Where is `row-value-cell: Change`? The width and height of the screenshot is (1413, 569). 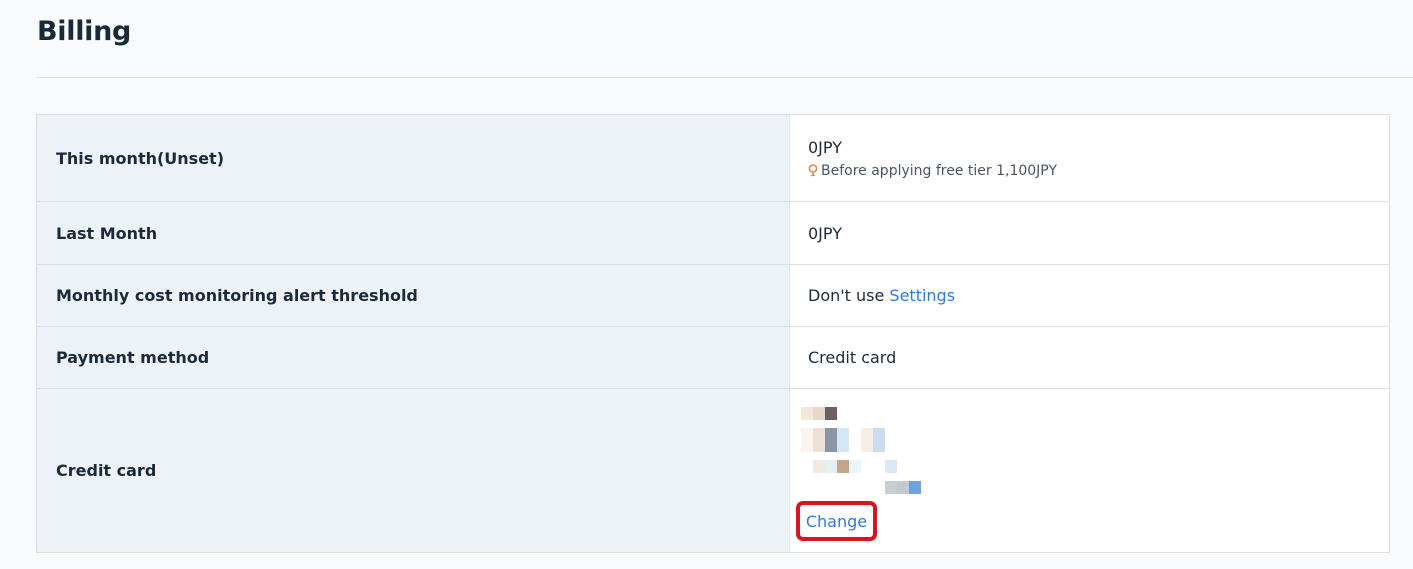 row-value-cell: Change is located at coordinates (1089, 470).